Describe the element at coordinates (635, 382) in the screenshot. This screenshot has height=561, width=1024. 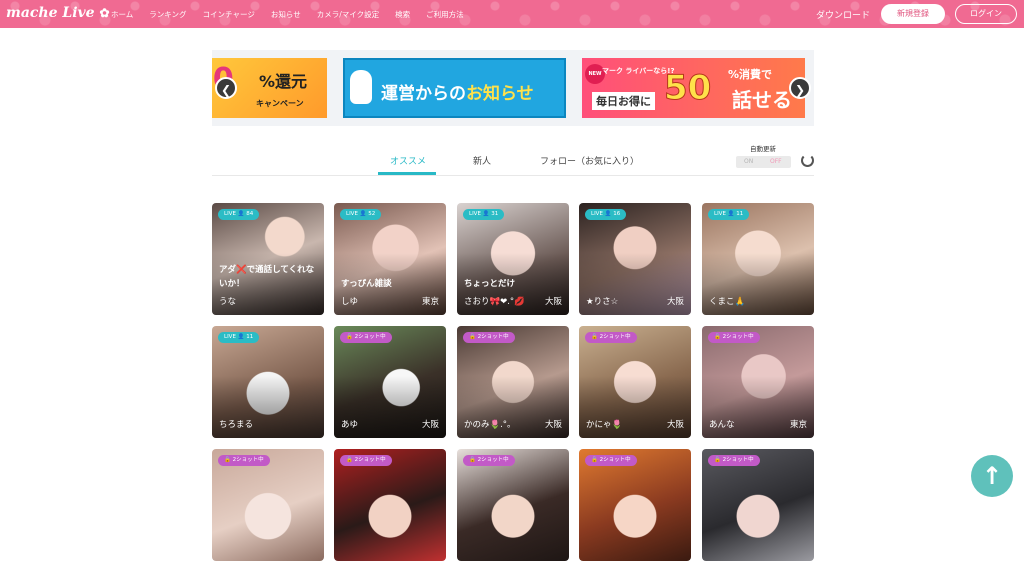
I see `streamer-card: 🔒 2ショット中 かにゃ🌷 大阪` at that location.